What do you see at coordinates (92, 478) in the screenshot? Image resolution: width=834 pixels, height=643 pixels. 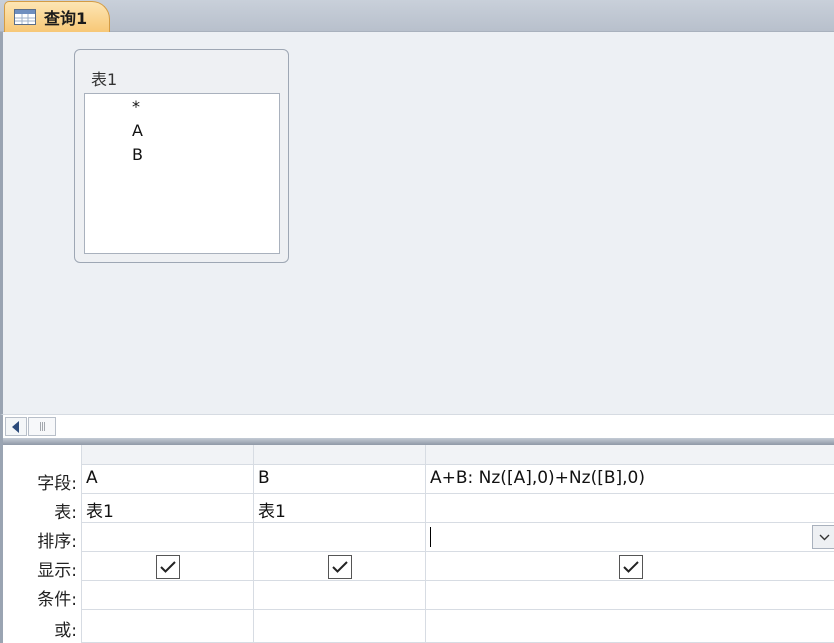 I see `field-cell-text: A` at bounding box center [92, 478].